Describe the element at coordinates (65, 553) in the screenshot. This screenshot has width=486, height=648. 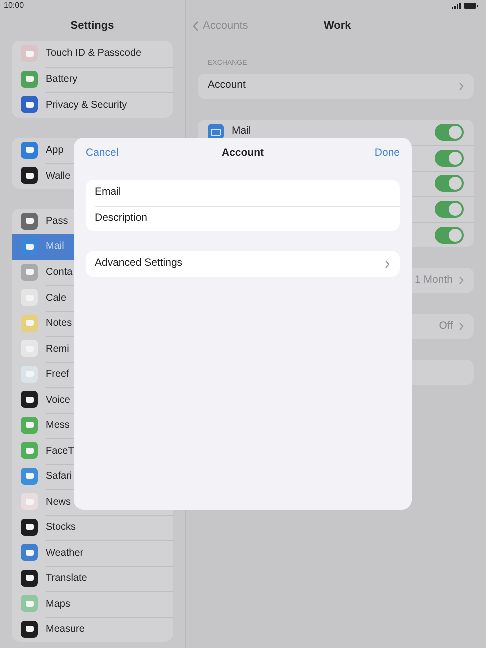
I see `sidebar-label: Weather` at that location.